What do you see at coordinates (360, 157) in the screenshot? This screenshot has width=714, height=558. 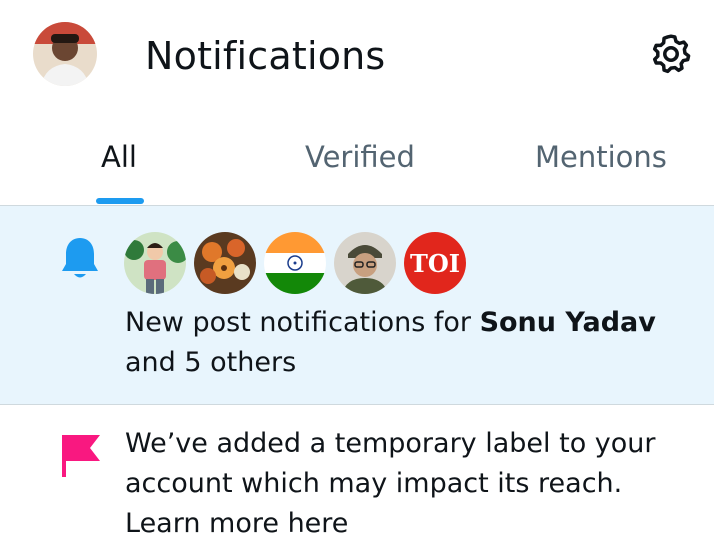 I see `tab-verified: Verified` at bounding box center [360, 157].